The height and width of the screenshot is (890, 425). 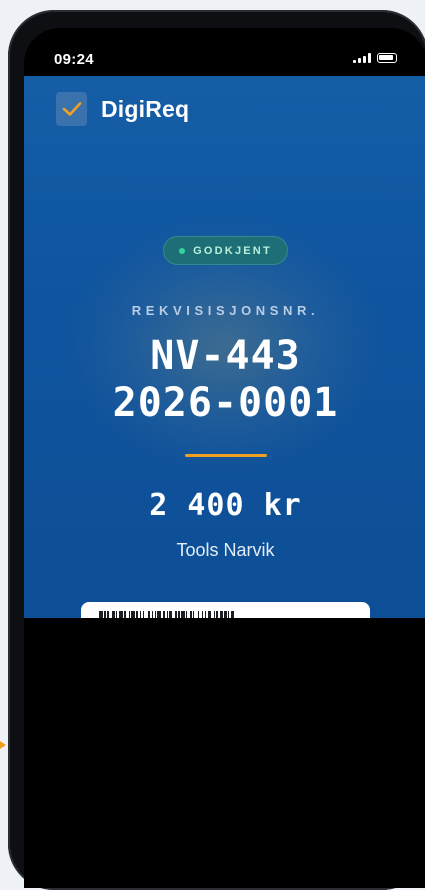 What do you see at coordinates (225, 310) in the screenshot?
I see `requisition-label: REKVISISJONSNR.` at bounding box center [225, 310].